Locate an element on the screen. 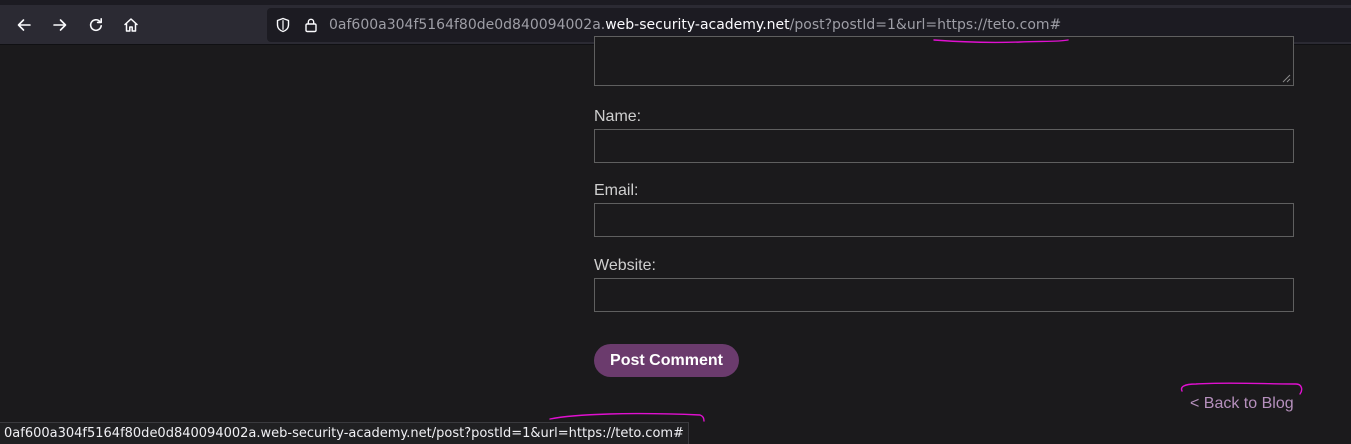 This screenshot has height=444, width=1351. arrow-right-icon is located at coordinates (60, 25).